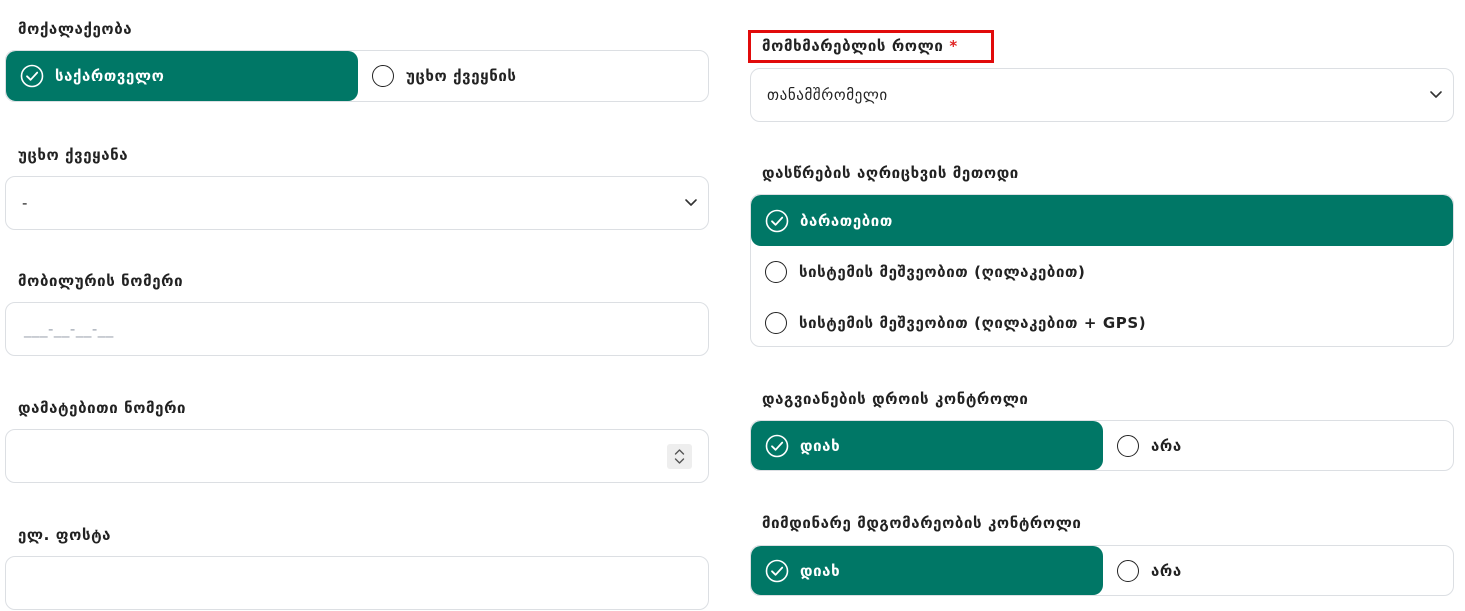  I want to click on citizenship-option-georgia: საქართველო, so click(182, 76).